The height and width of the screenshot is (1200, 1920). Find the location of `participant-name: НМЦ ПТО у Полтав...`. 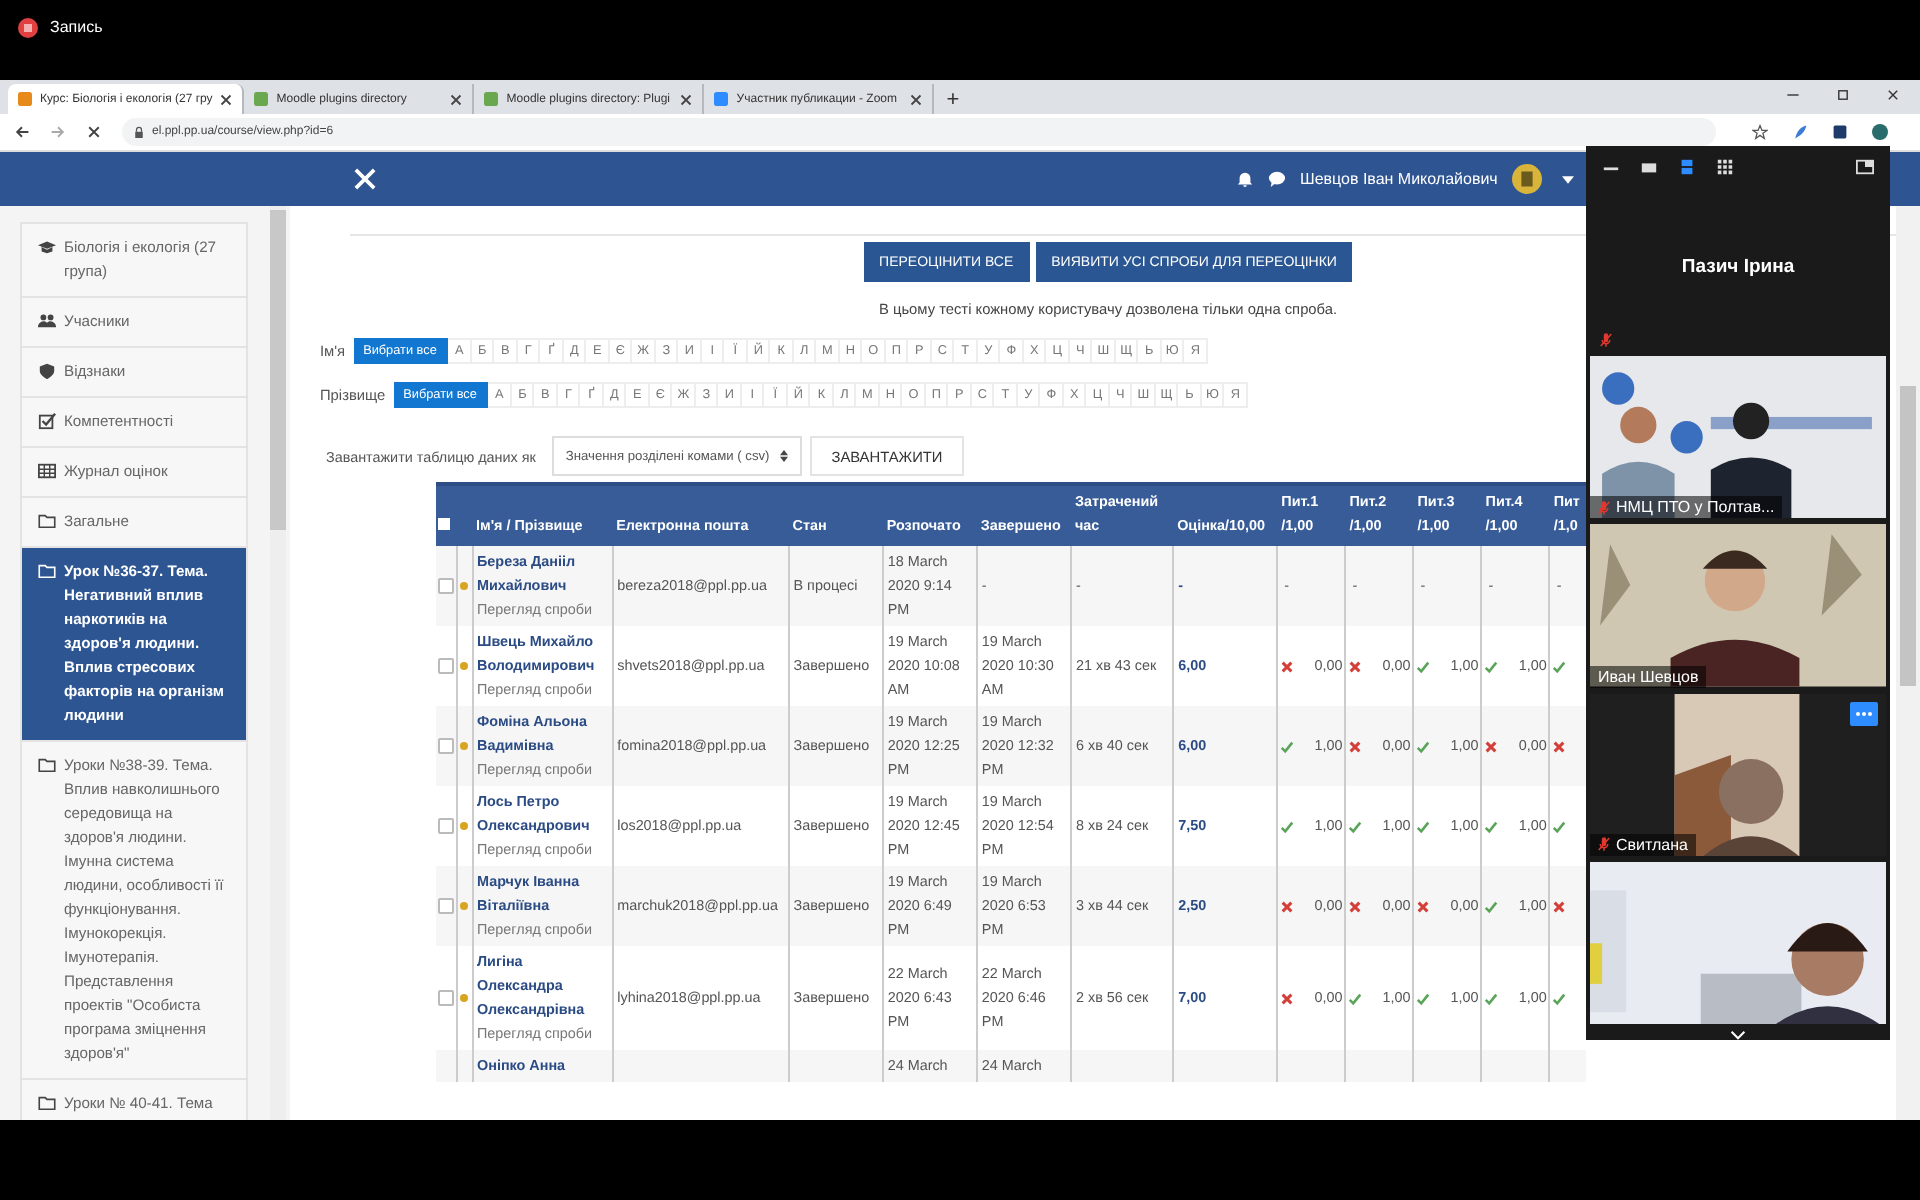

participant-name: НМЦ ПТО у Полтав... is located at coordinates (1695, 507).